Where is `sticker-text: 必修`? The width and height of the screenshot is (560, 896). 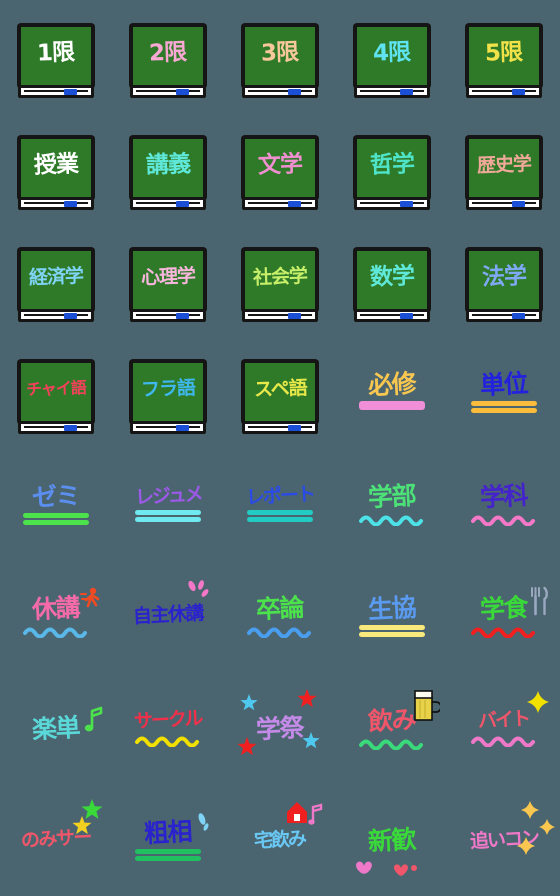 sticker-text: 必修 is located at coordinates (392, 384).